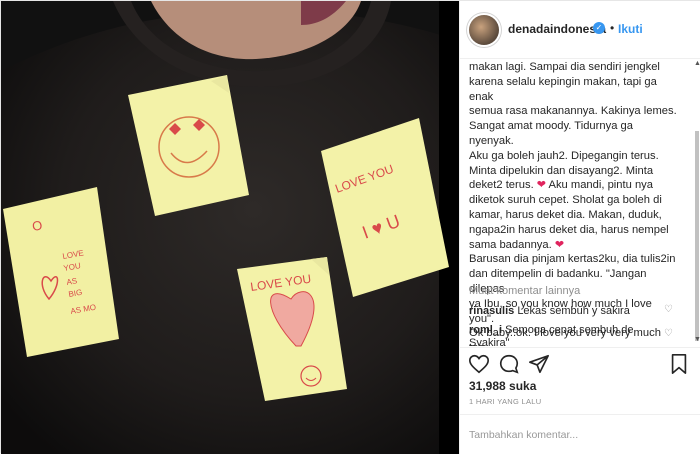 The image size is (700, 454). I want to click on heart-outline-icon, so click(479, 364).